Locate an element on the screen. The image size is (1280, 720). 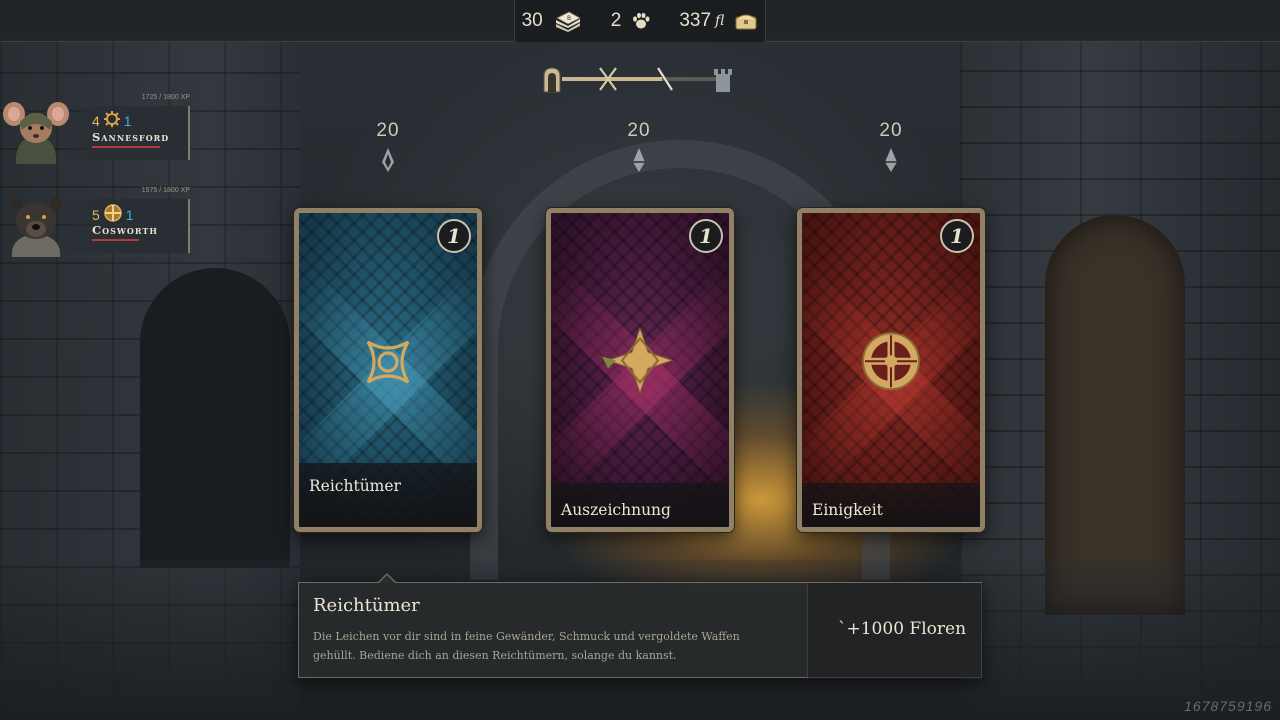
tooltip-reward: `+1000 Floren is located at coordinates (902, 629).